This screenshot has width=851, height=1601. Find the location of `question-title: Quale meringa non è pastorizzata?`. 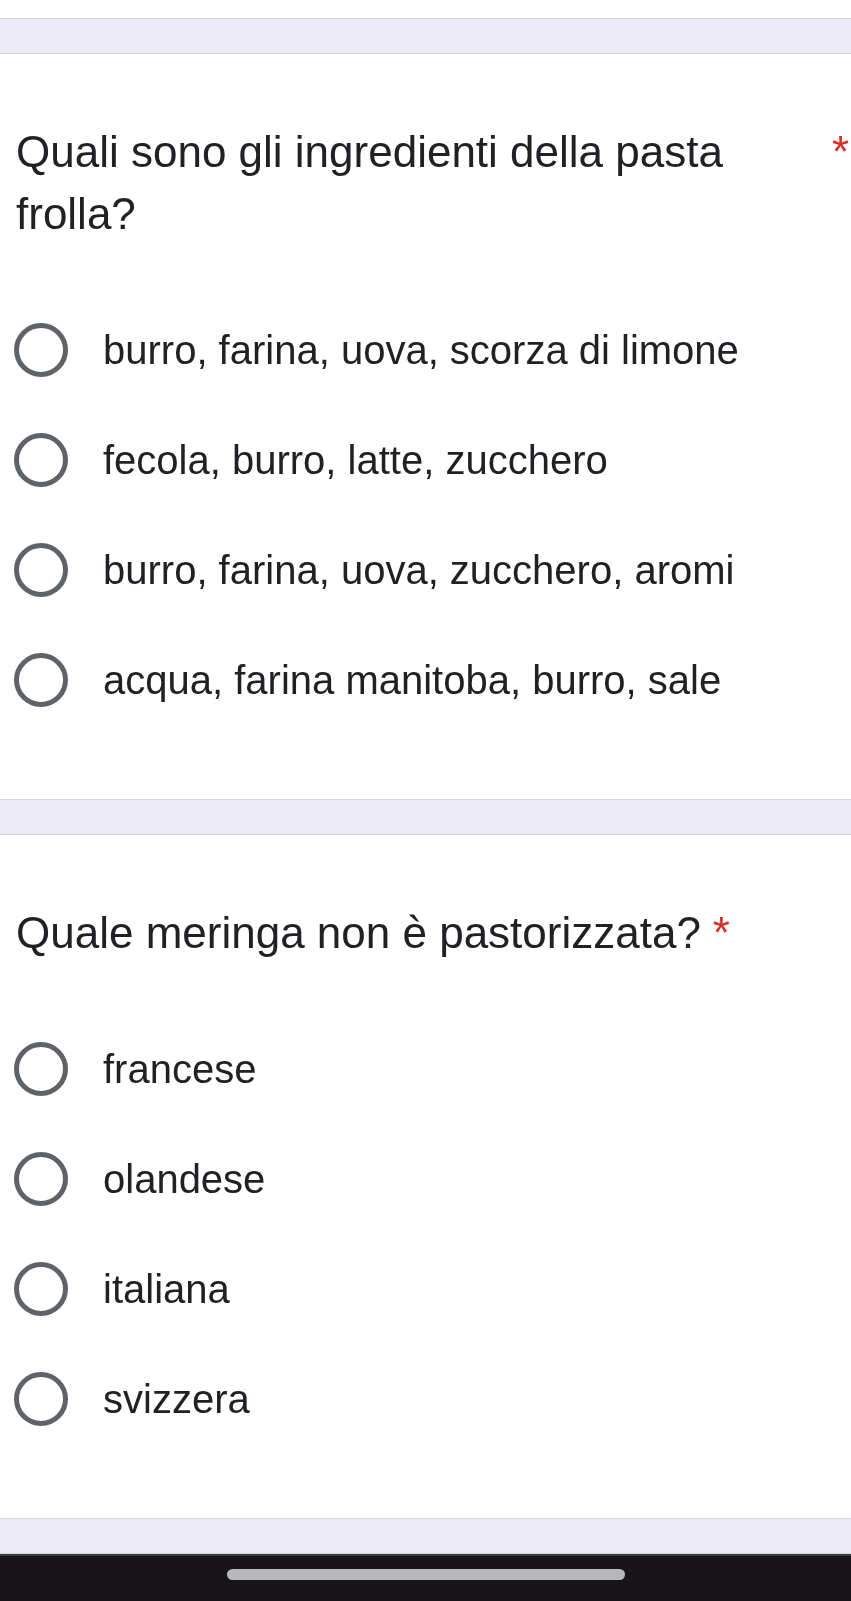

question-title: Quale meringa non è pastorizzata? is located at coordinates (358, 933).